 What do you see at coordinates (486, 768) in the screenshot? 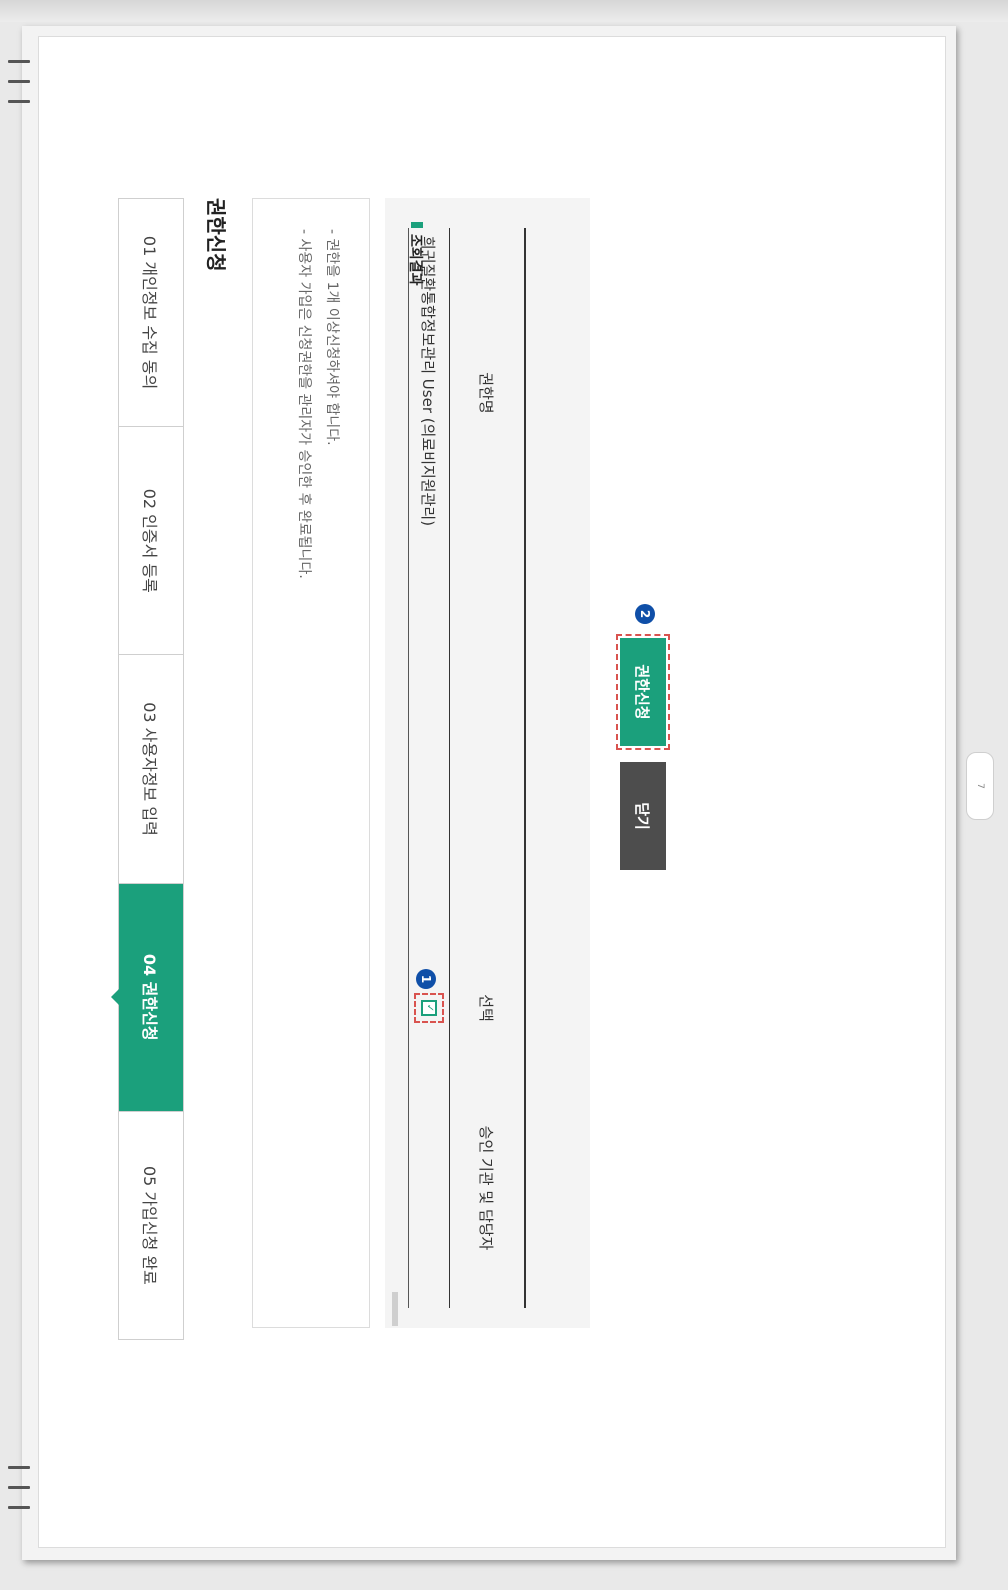
I see `table-header-row: 권한명 선택 승인 기관 및 담당자` at bounding box center [486, 768].